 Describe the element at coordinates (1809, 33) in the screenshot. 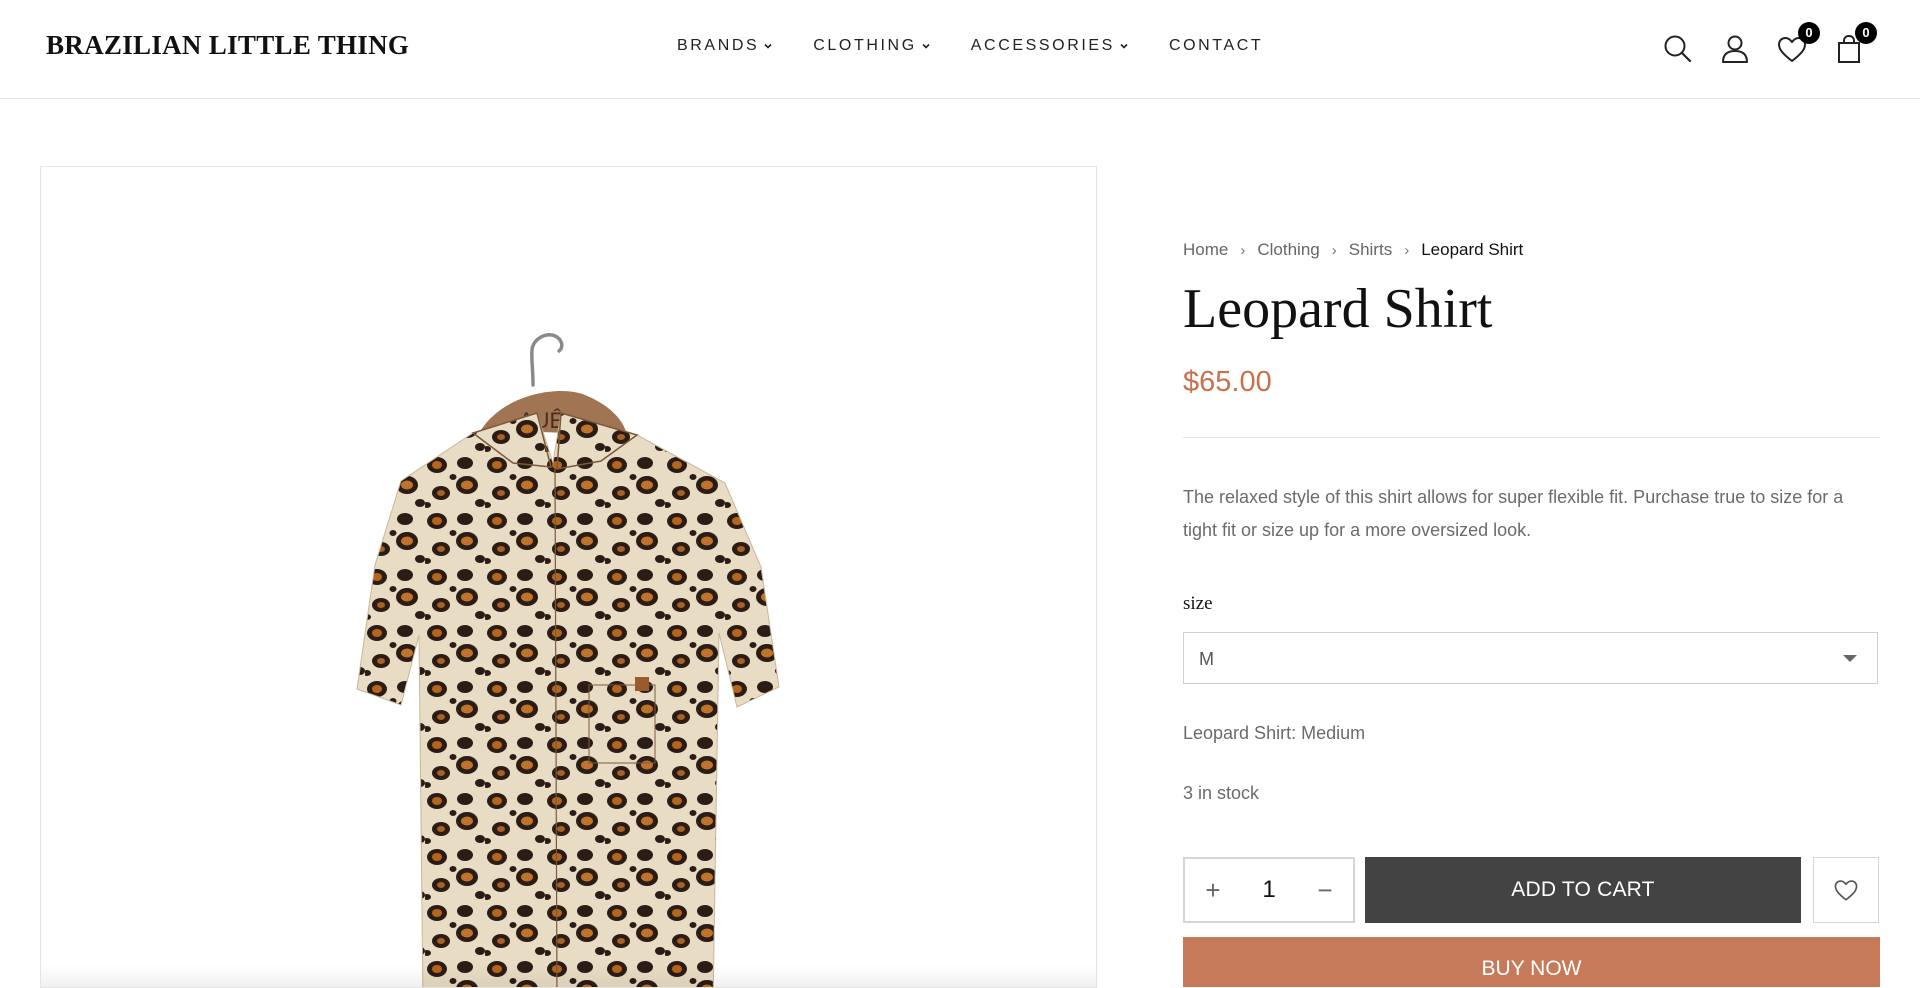

I see `wishlist-count-badge: 0` at that location.